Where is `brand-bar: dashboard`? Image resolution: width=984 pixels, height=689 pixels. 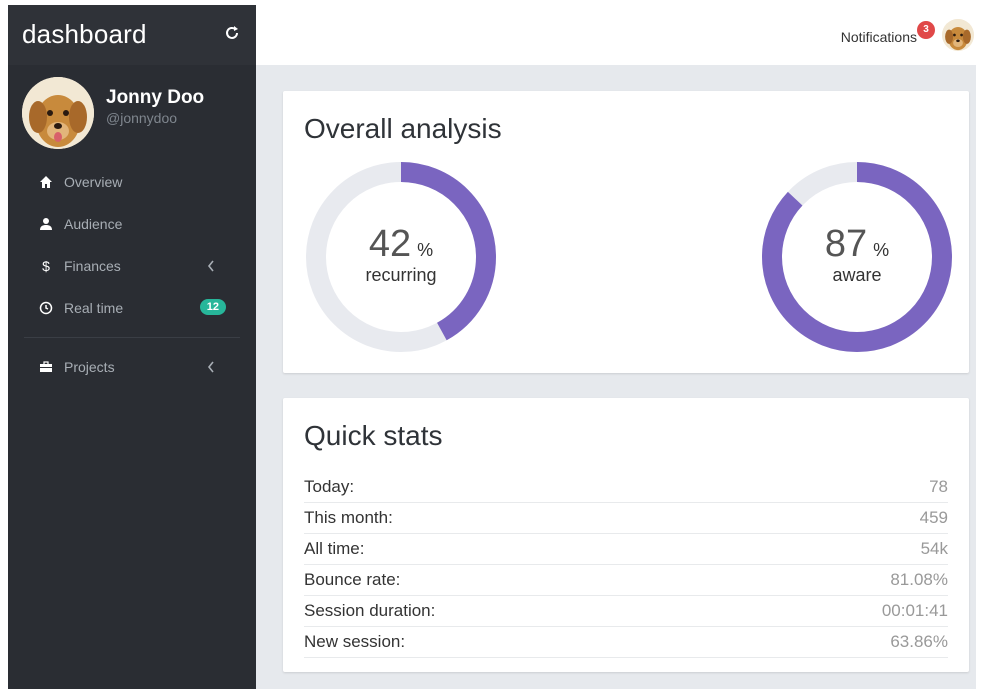
brand-bar: dashboard is located at coordinates (132, 35).